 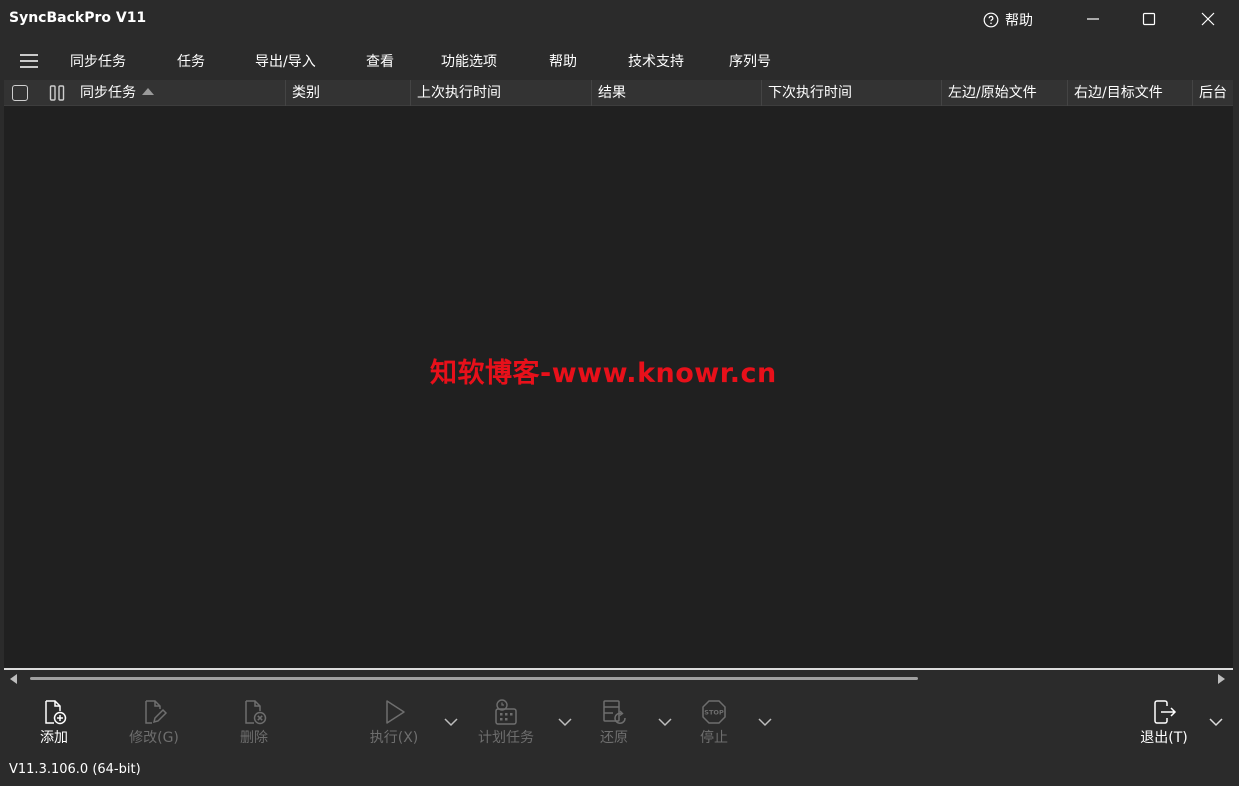 I want to click on hamburger-icon, so click(x=29, y=61).